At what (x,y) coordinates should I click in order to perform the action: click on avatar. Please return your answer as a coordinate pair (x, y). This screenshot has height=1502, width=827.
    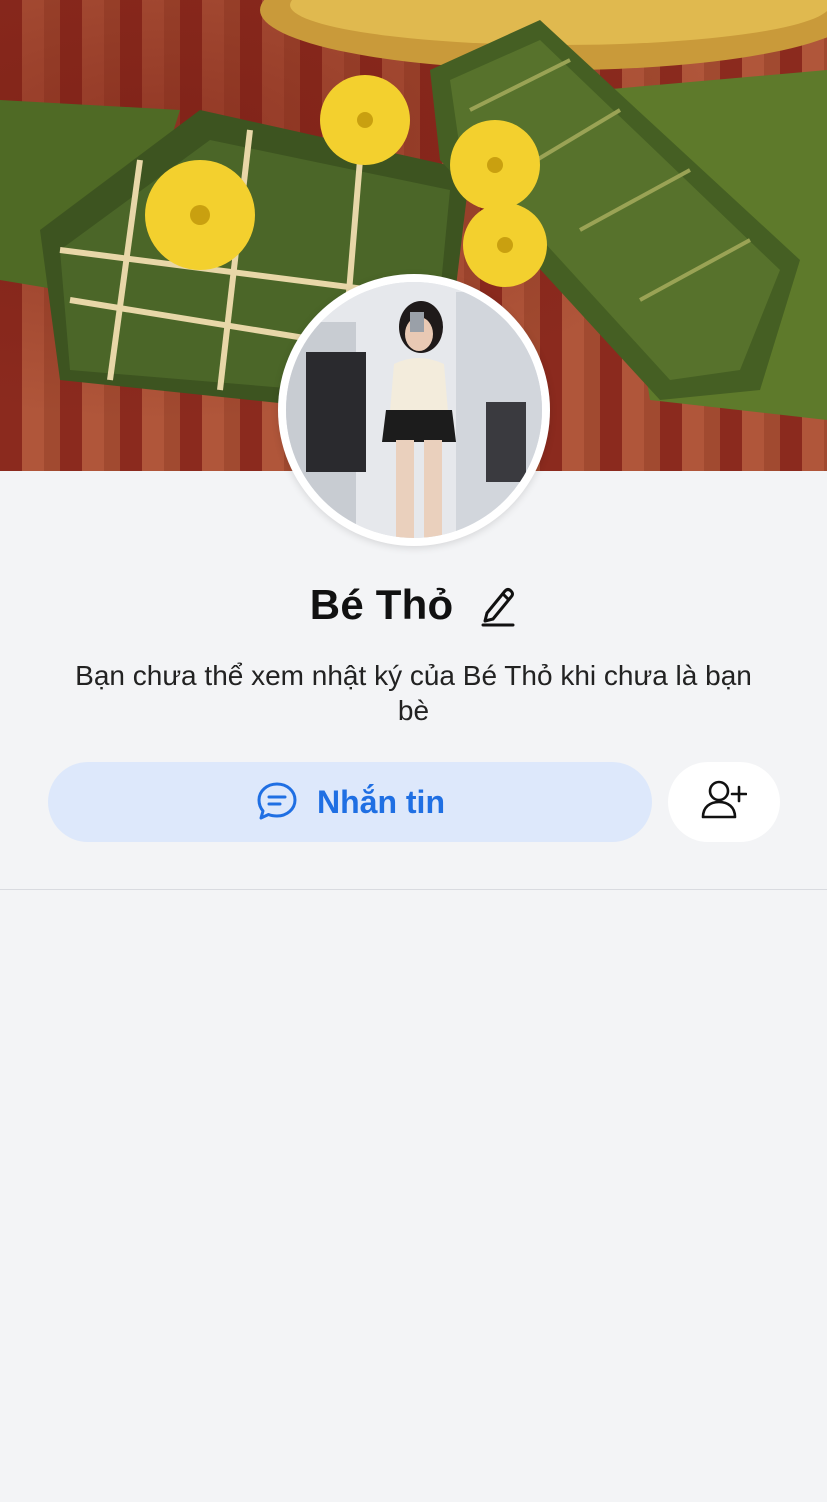
    Looking at the image, I should click on (414, 410).